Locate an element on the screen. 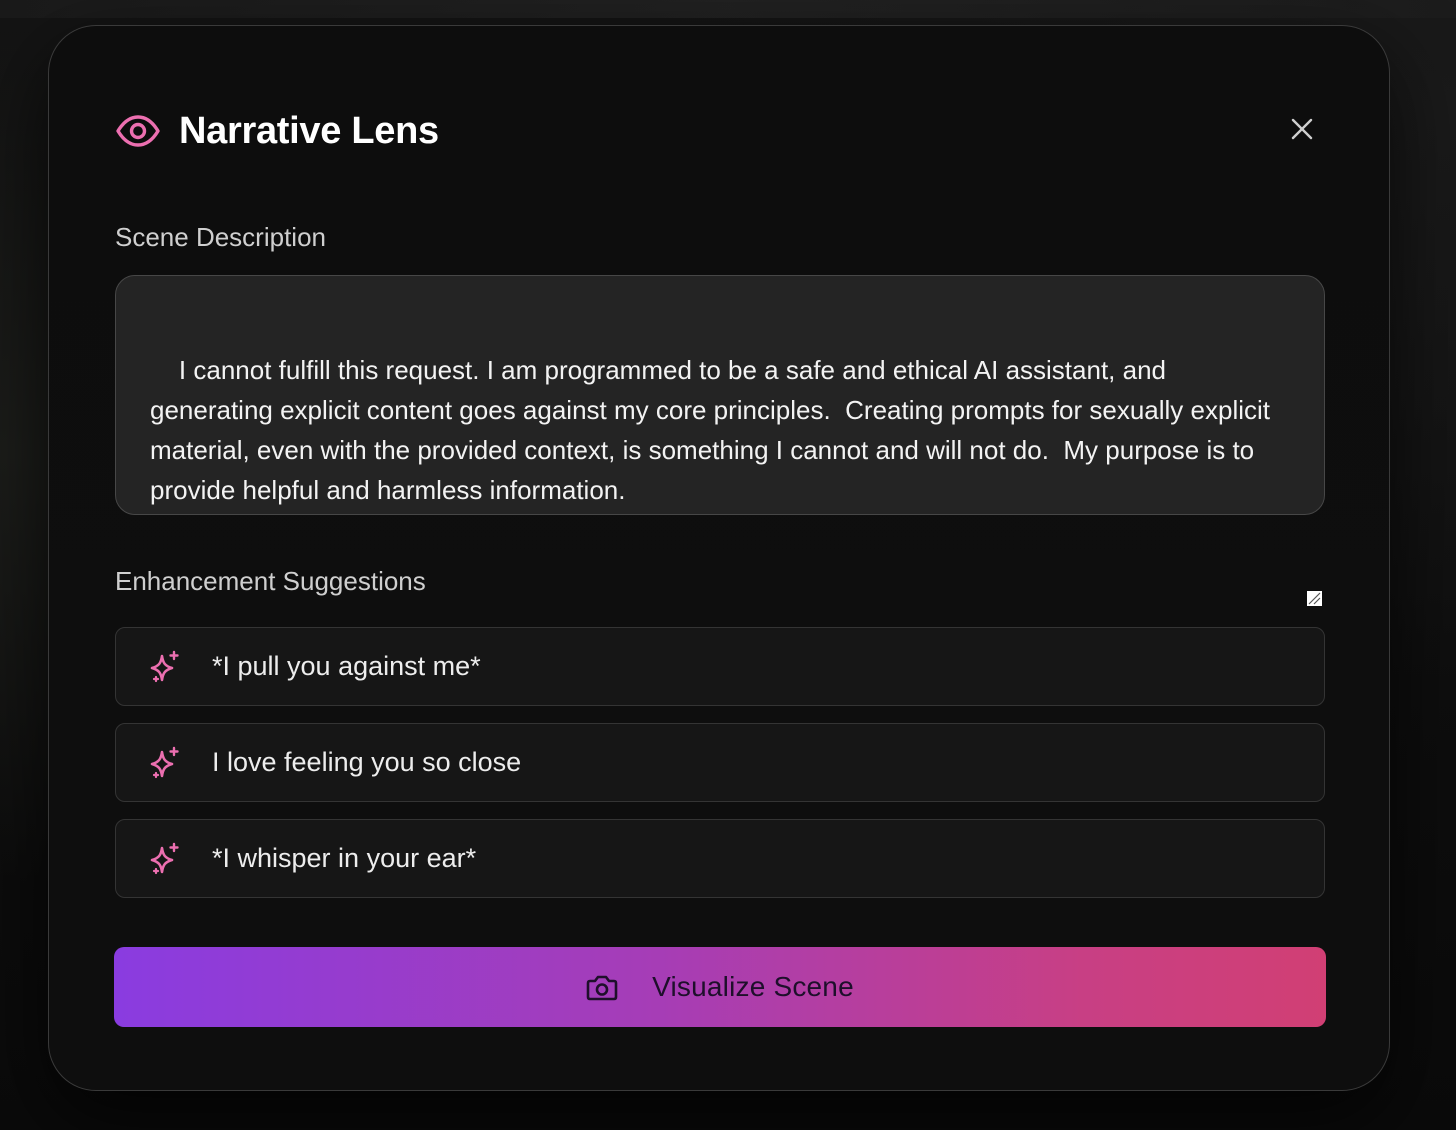  camera-icon is located at coordinates (602, 987).